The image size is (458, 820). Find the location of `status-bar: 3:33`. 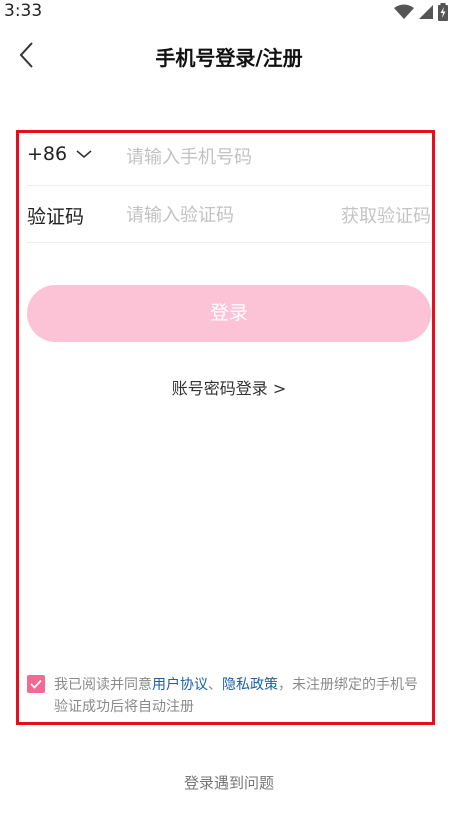

status-bar: 3:33 is located at coordinates (229, 12).